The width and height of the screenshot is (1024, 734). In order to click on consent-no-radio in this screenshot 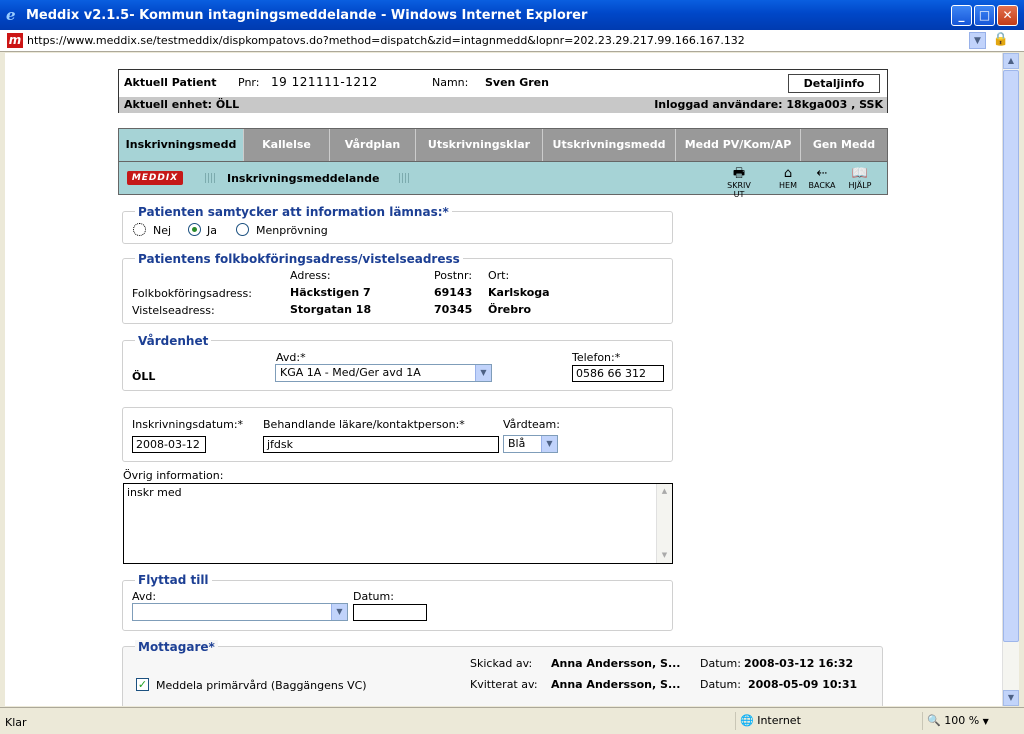, I will do `click(139, 229)`.